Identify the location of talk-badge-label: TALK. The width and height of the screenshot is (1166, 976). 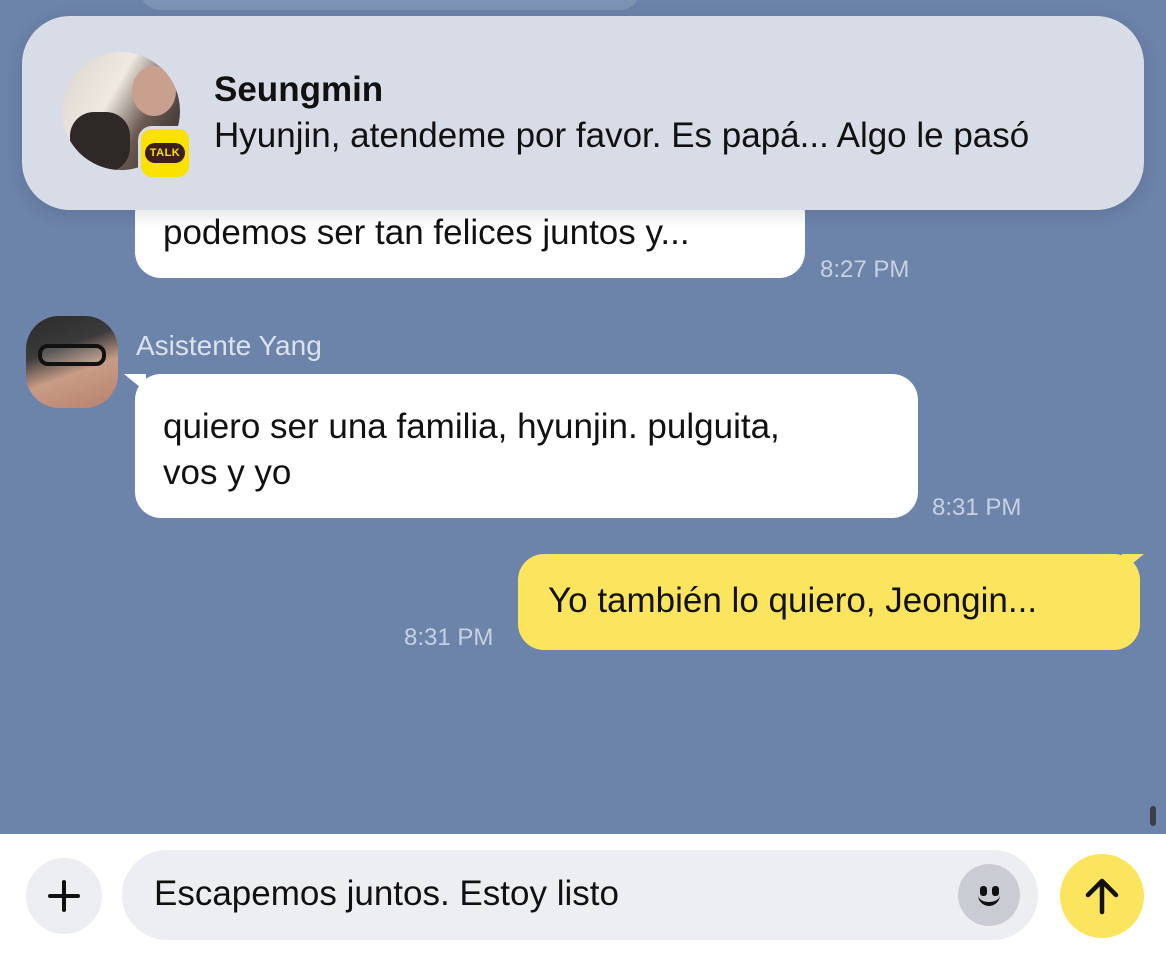
(165, 153).